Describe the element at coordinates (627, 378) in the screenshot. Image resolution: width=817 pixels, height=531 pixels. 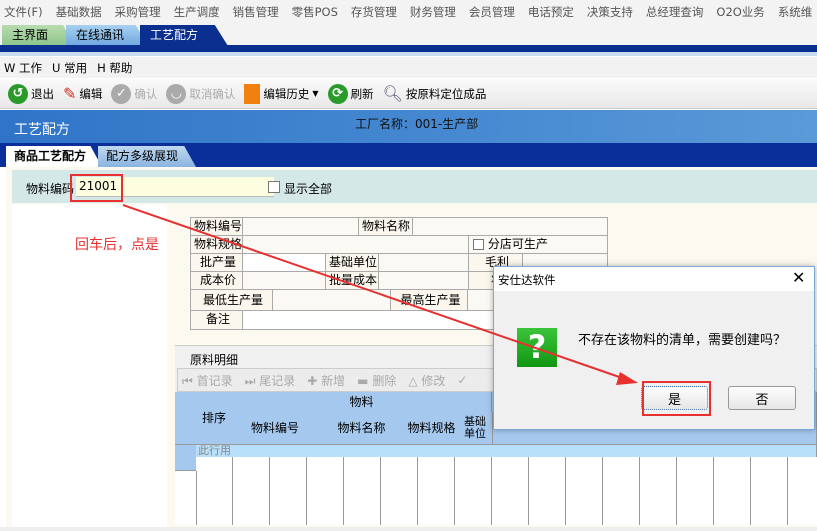
I see `arrow-head-icon` at that location.